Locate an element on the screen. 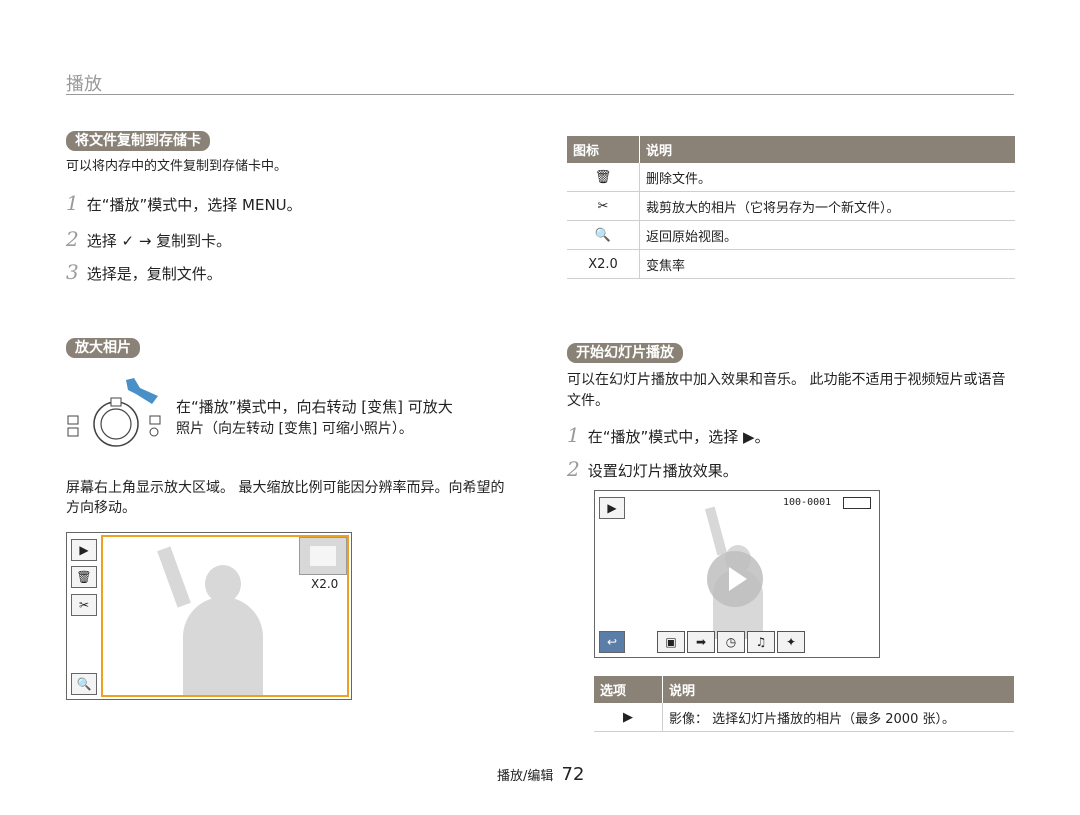 This screenshot has width=1080, height=815. step-text: 在“播放”模式中，选择 MENU。 is located at coordinates (194, 205).